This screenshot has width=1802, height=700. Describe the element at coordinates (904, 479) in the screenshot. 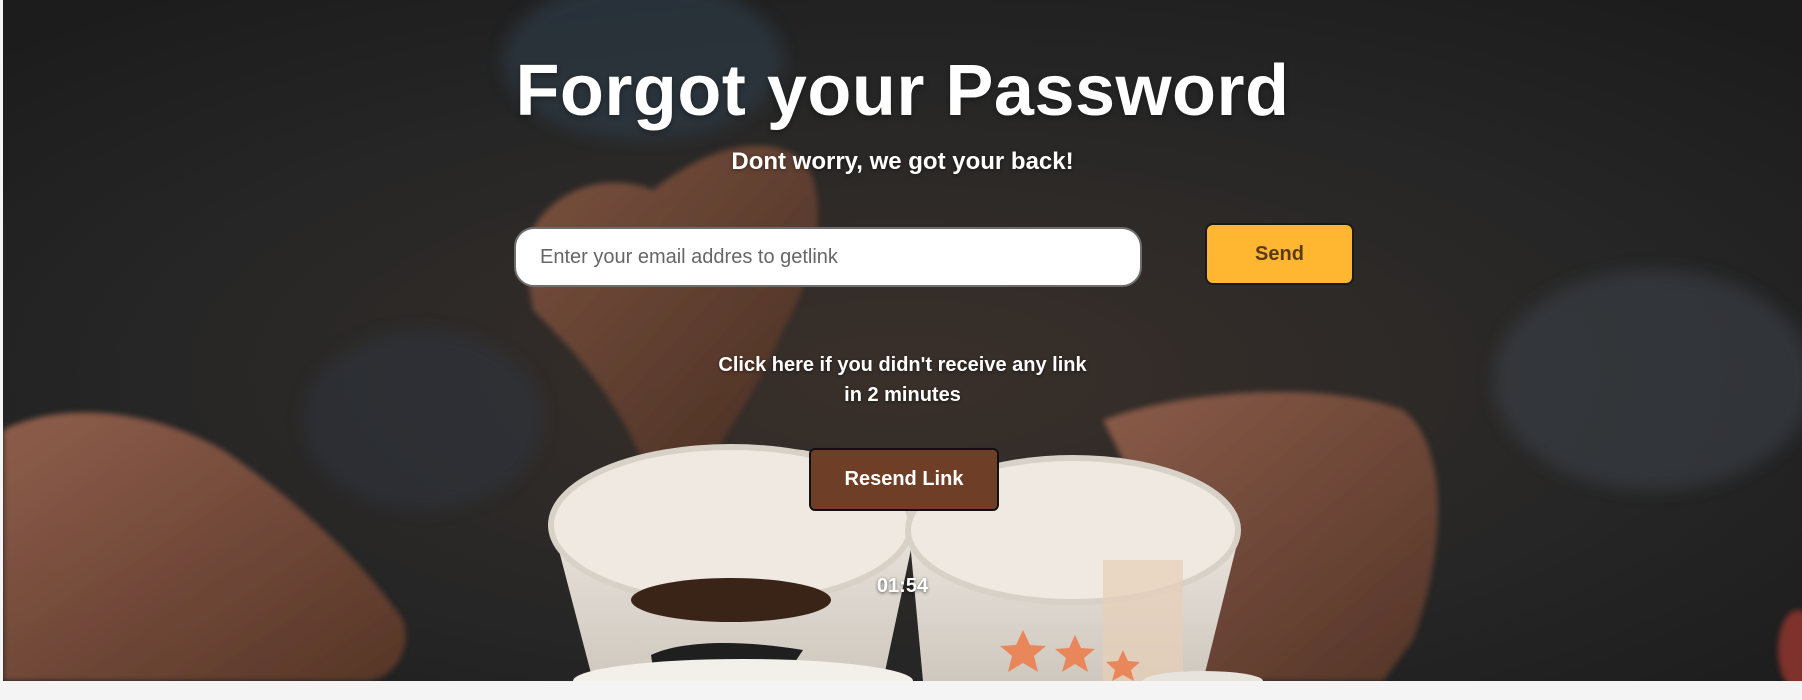

I see `resend-link-button: Resend Link` at that location.